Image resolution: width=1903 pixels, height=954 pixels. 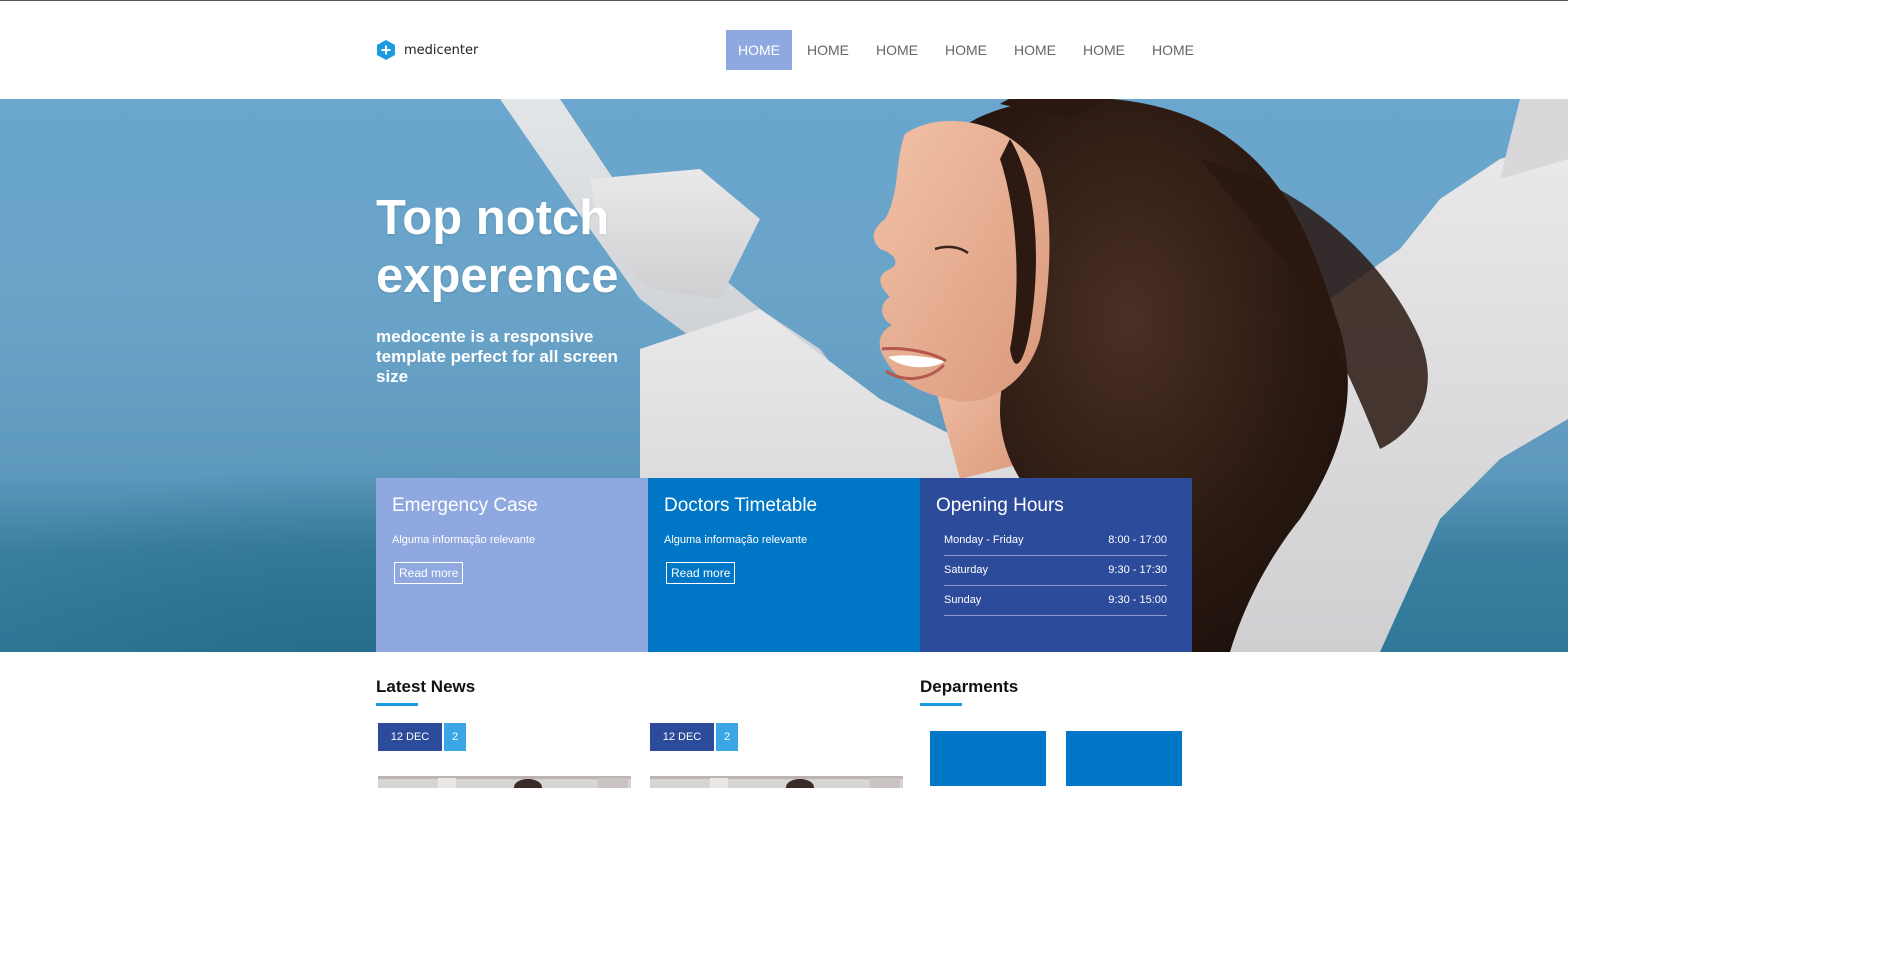 What do you see at coordinates (497, 247) in the screenshot?
I see `hero-title: Top notch experence` at bounding box center [497, 247].